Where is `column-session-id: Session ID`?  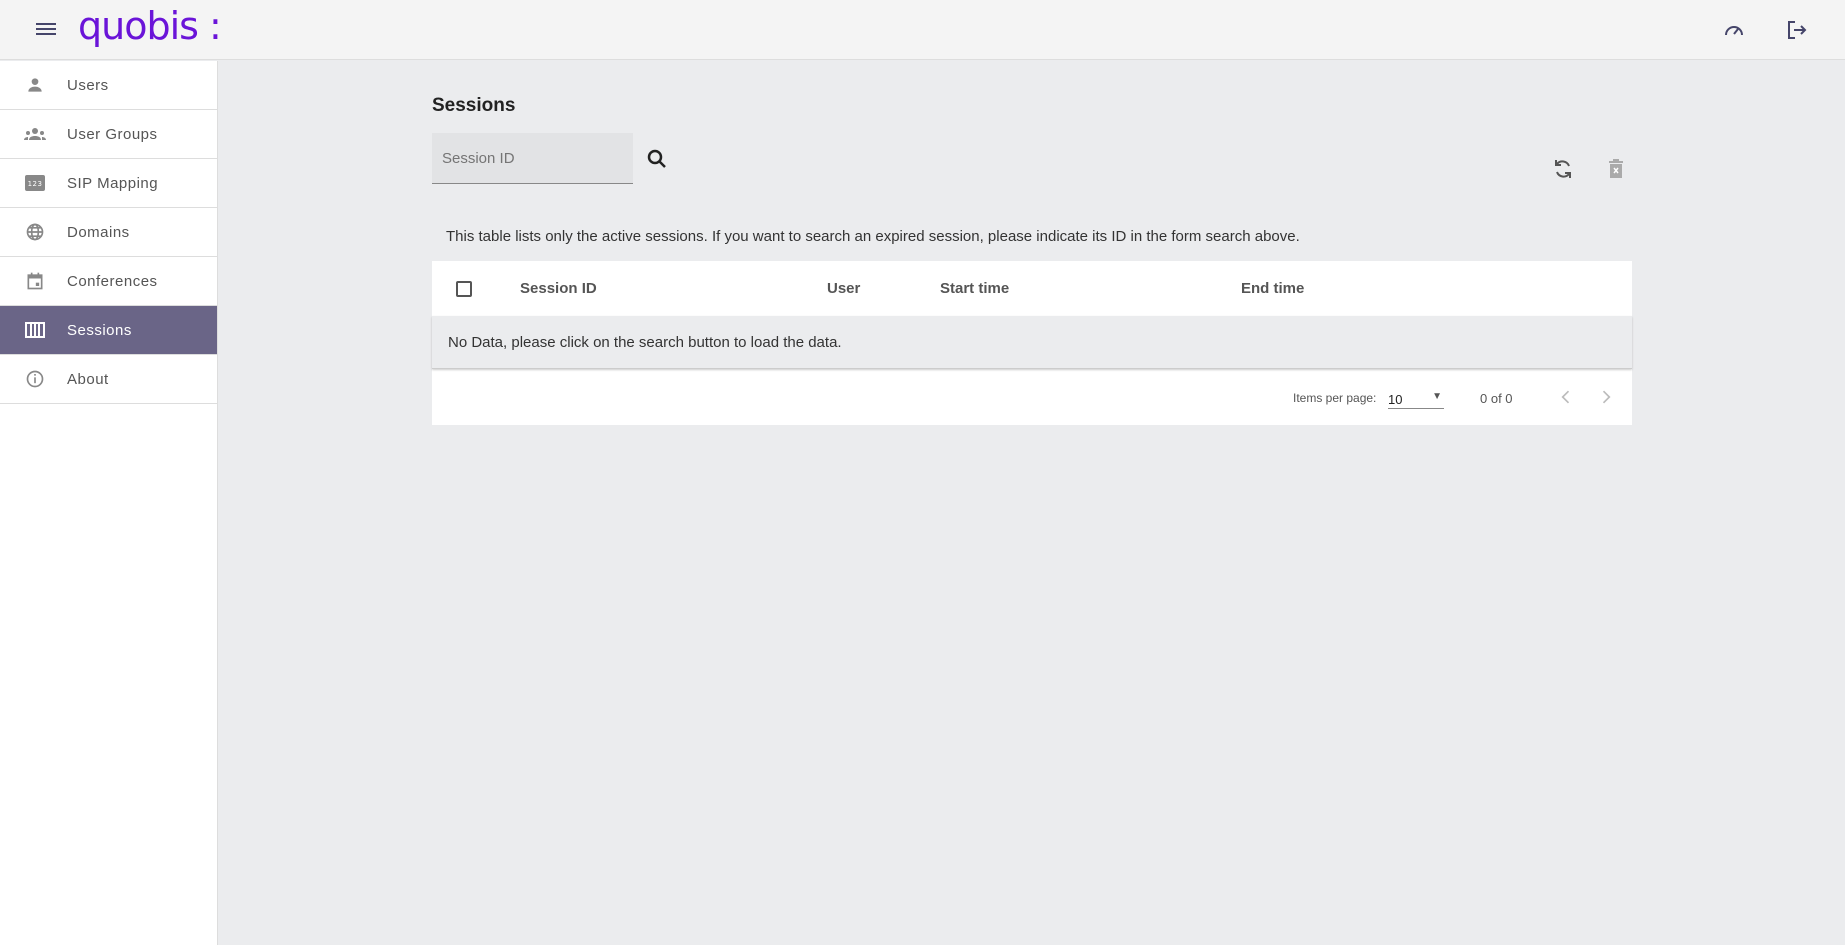 column-session-id: Session ID is located at coordinates (558, 288).